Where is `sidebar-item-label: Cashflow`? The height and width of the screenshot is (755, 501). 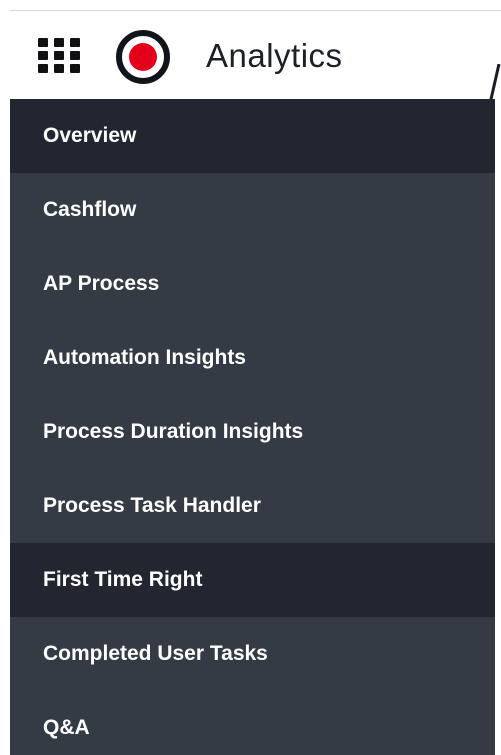 sidebar-item-label: Cashflow is located at coordinates (90, 209).